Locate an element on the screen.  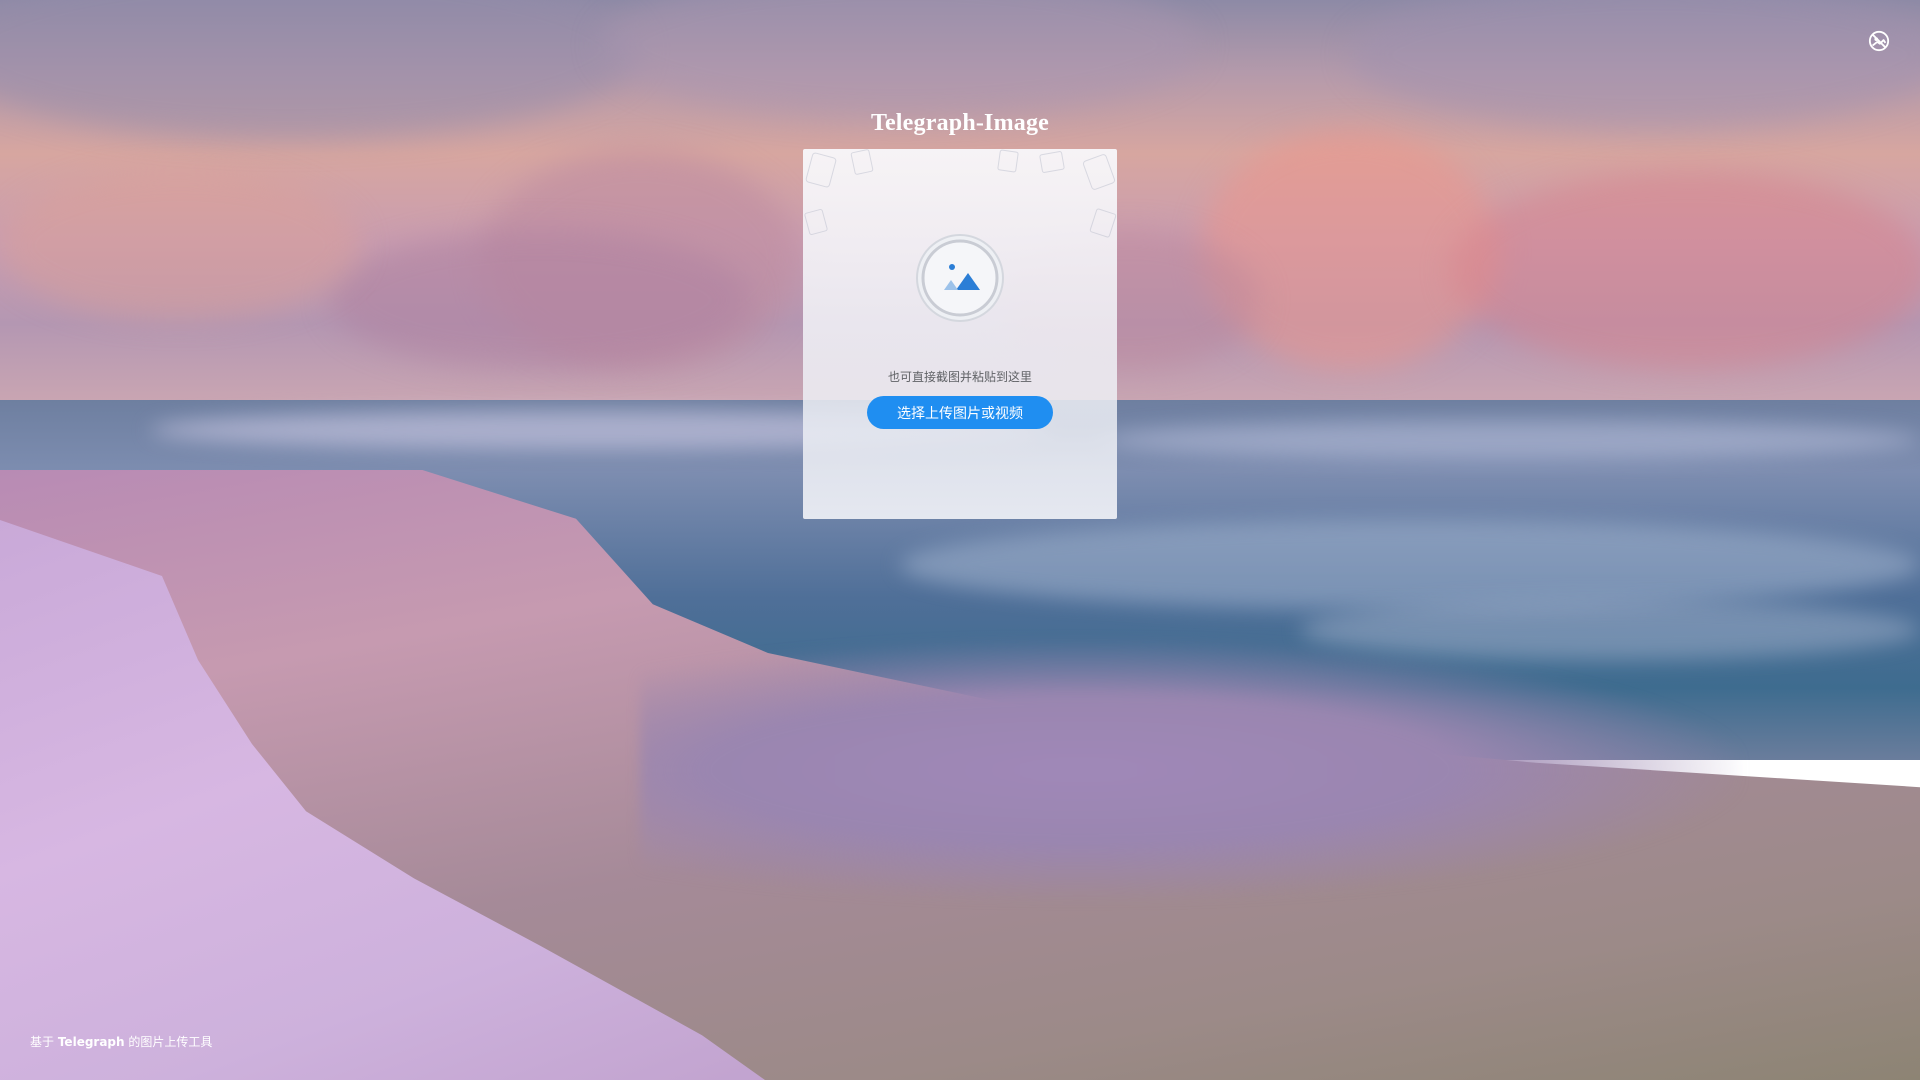
paste-hint: 也可直接截图并粘贴到这里 is located at coordinates (959, 377).